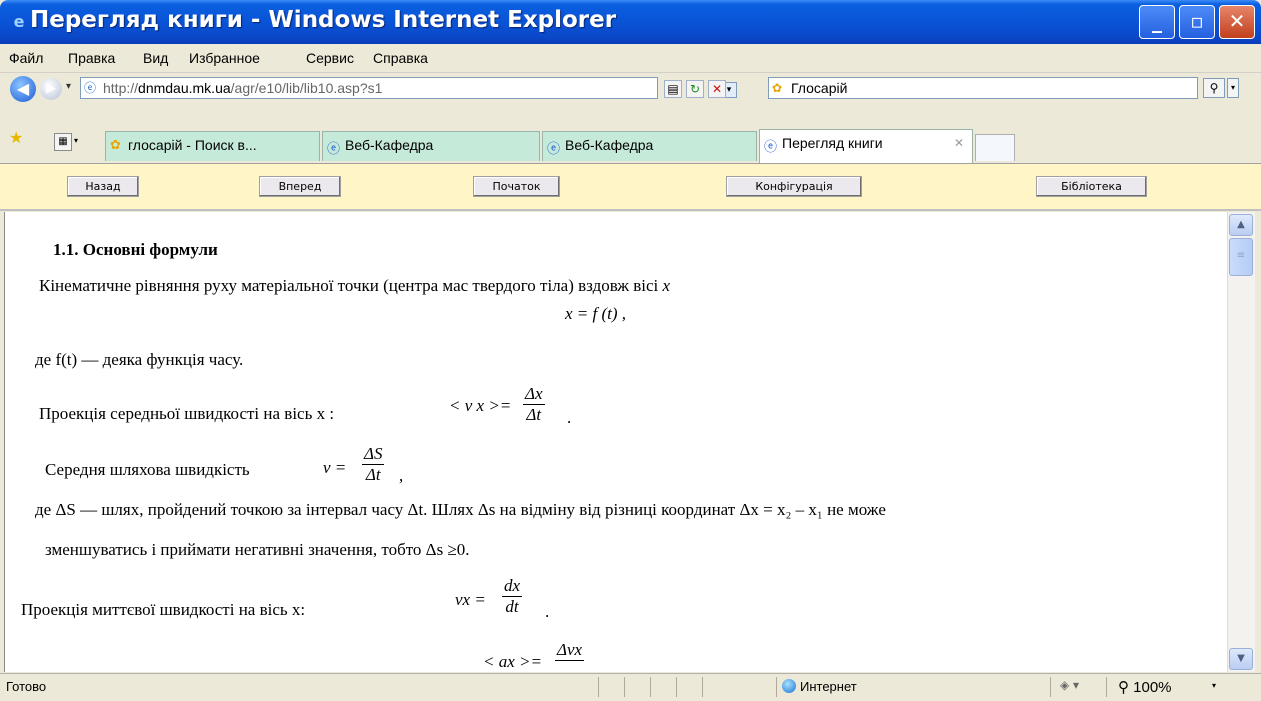 This screenshot has height=701, width=1261. What do you see at coordinates (983, 88) in the screenshot?
I see `search-field: ✿ Глосарій` at bounding box center [983, 88].